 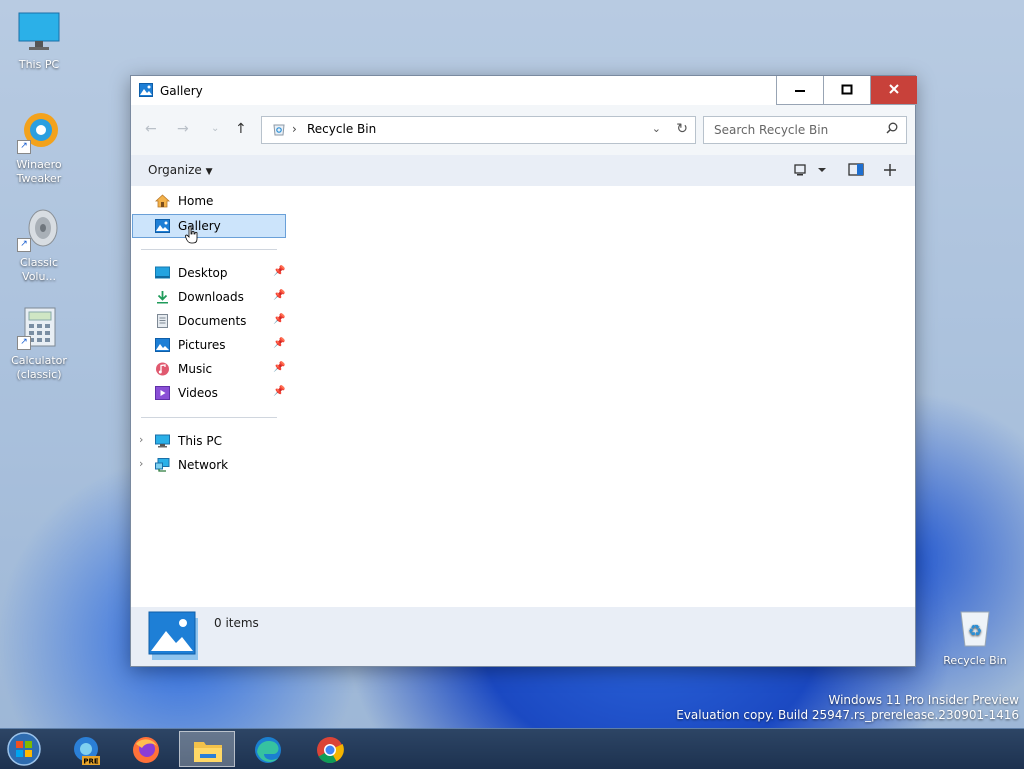 What do you see at coordinates (682, 129) in the screenshot?
I see `refresh-icon: ↻` at bounding box center [682, 129].